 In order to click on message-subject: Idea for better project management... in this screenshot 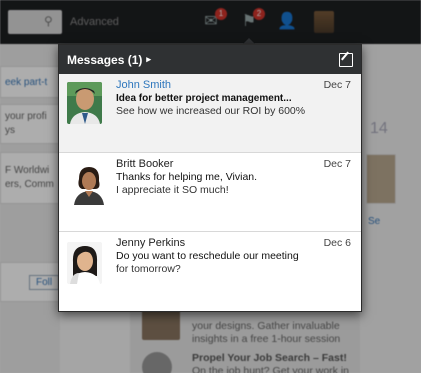, I will do `click(204, 98)`.